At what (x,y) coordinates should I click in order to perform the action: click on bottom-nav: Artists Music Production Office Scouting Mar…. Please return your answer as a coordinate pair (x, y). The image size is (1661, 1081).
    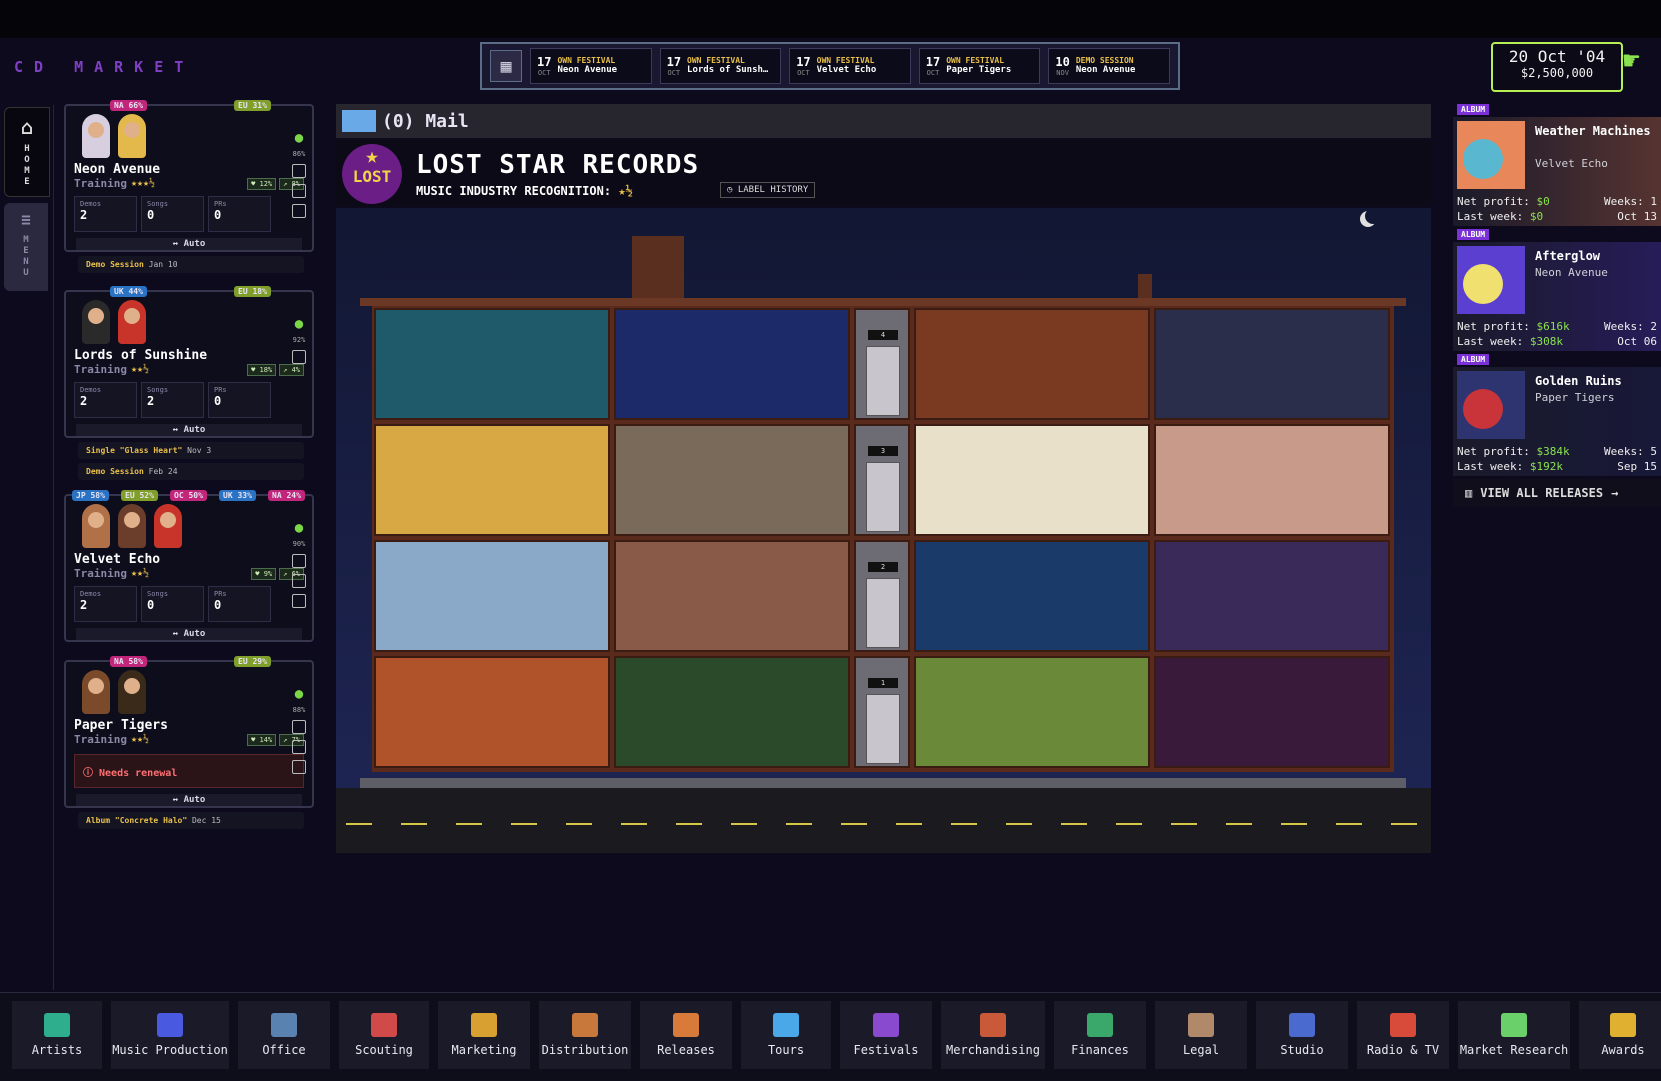
    Looking at the image, I should click on (830, 1036).